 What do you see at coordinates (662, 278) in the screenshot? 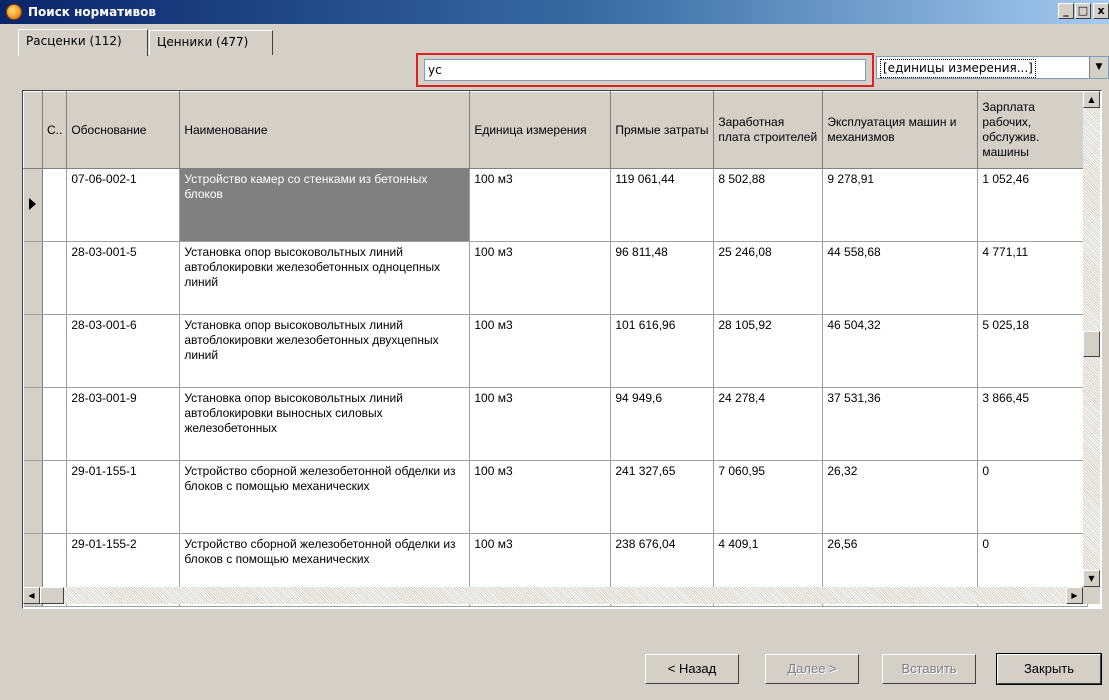
I see `cell-direct-costs: 96 811,48` at bounding box center [662, 278].